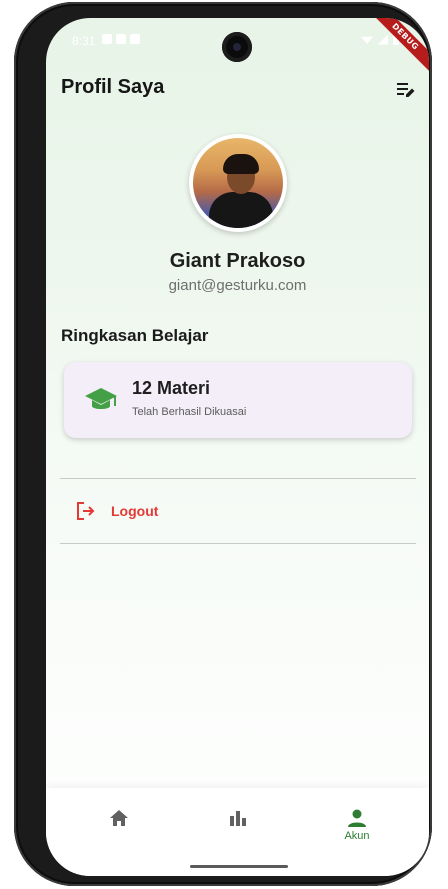 The image size is (448, 889). I want to click on signal-icon, so click(383, 39).